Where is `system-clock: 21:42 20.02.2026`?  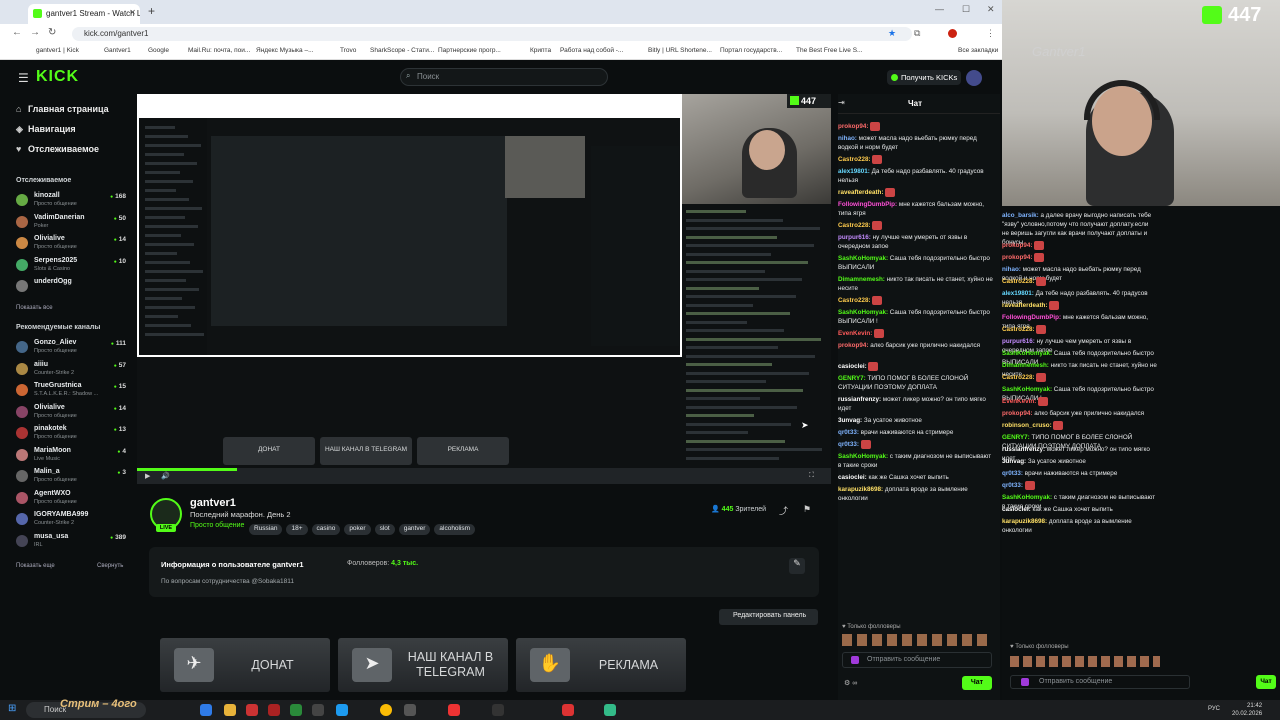
system-clock: 21:42 20.02.2026 is located at coordinates (1247, 710).